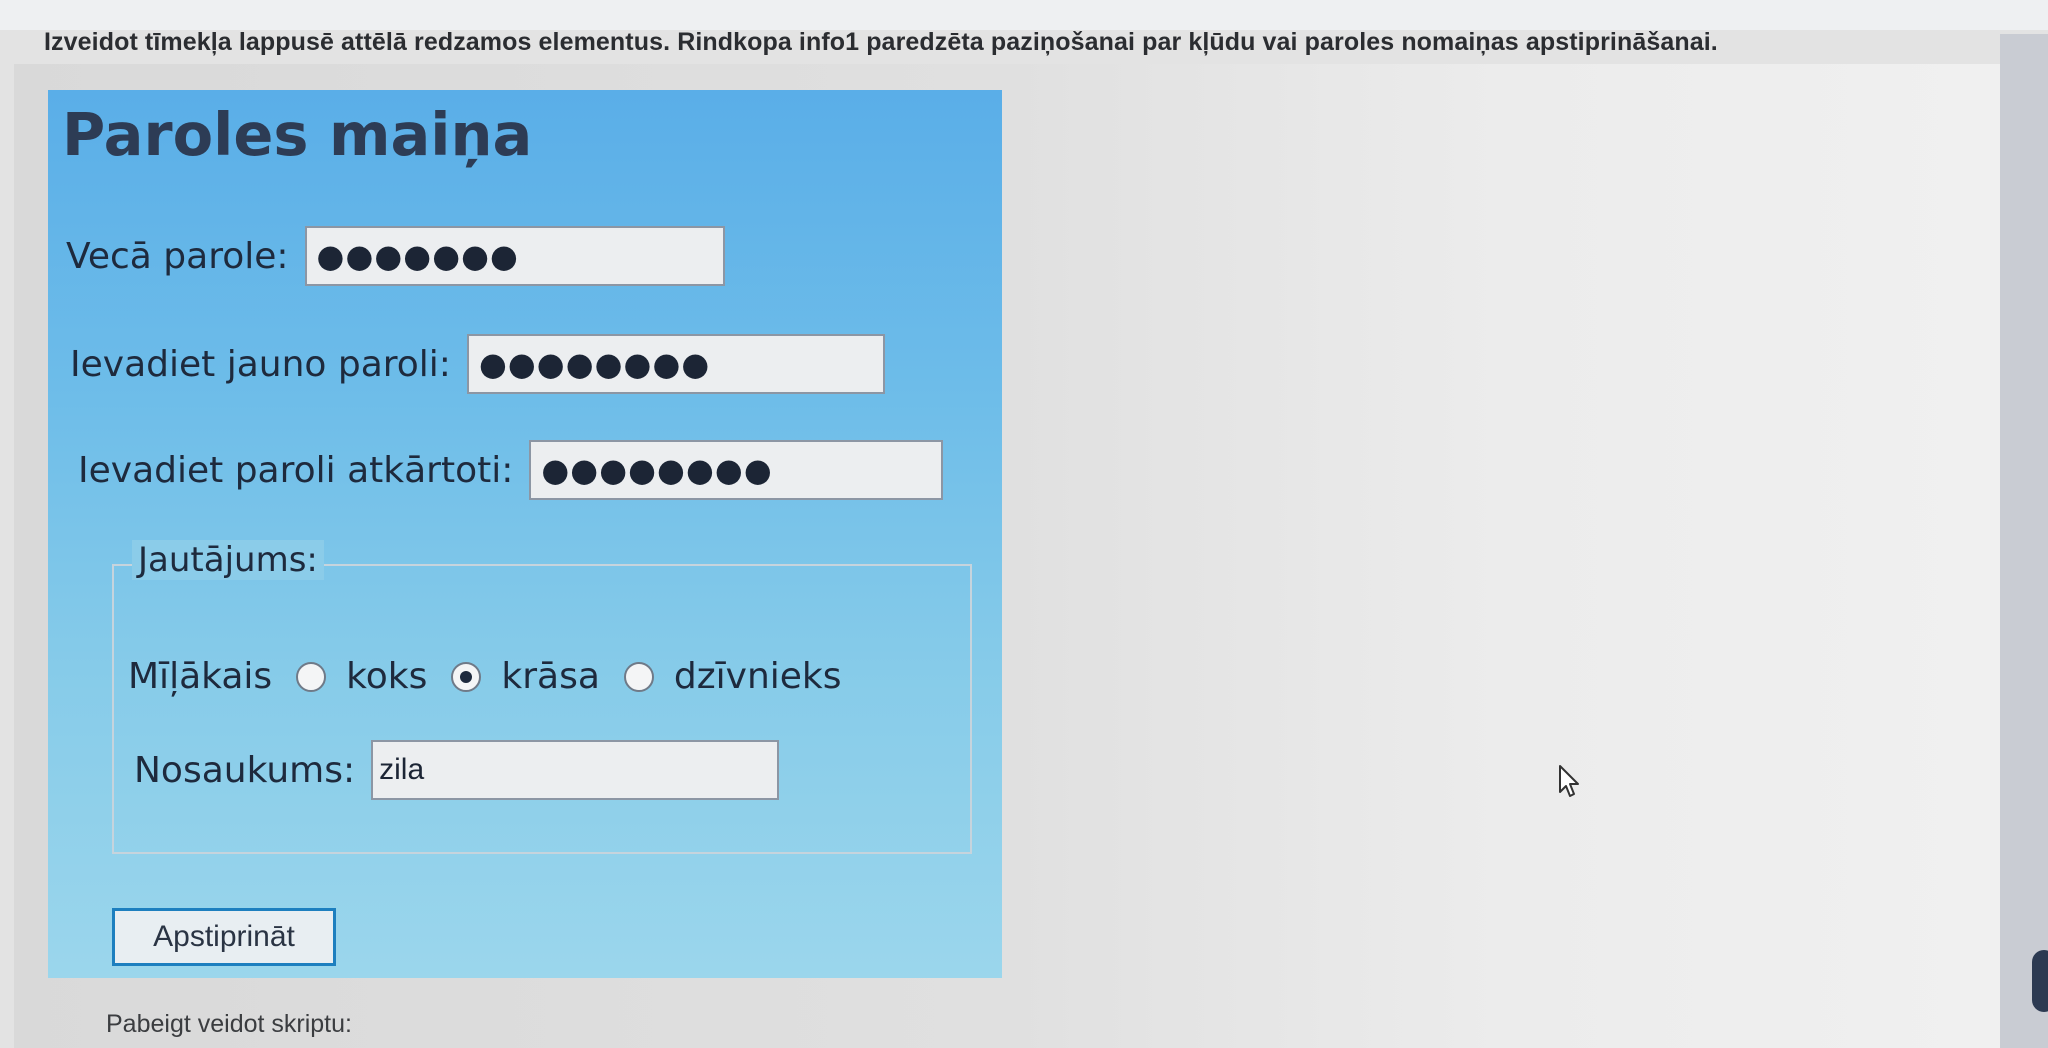  I want to click on footer-text: Pabeigt veidot skriptu:, so click(229, 1024).